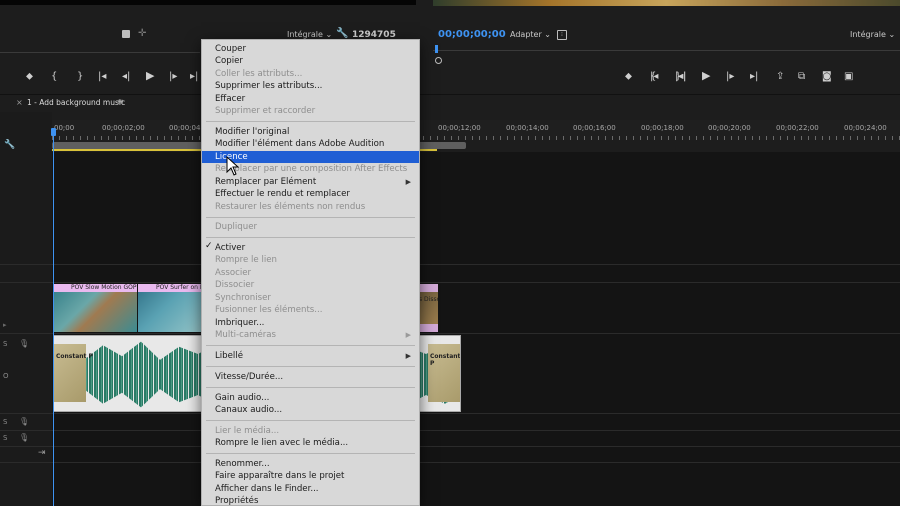 This screenshot has height=506, width=900. I want to click on export-frame-icon: ◙, so click(827, 77).